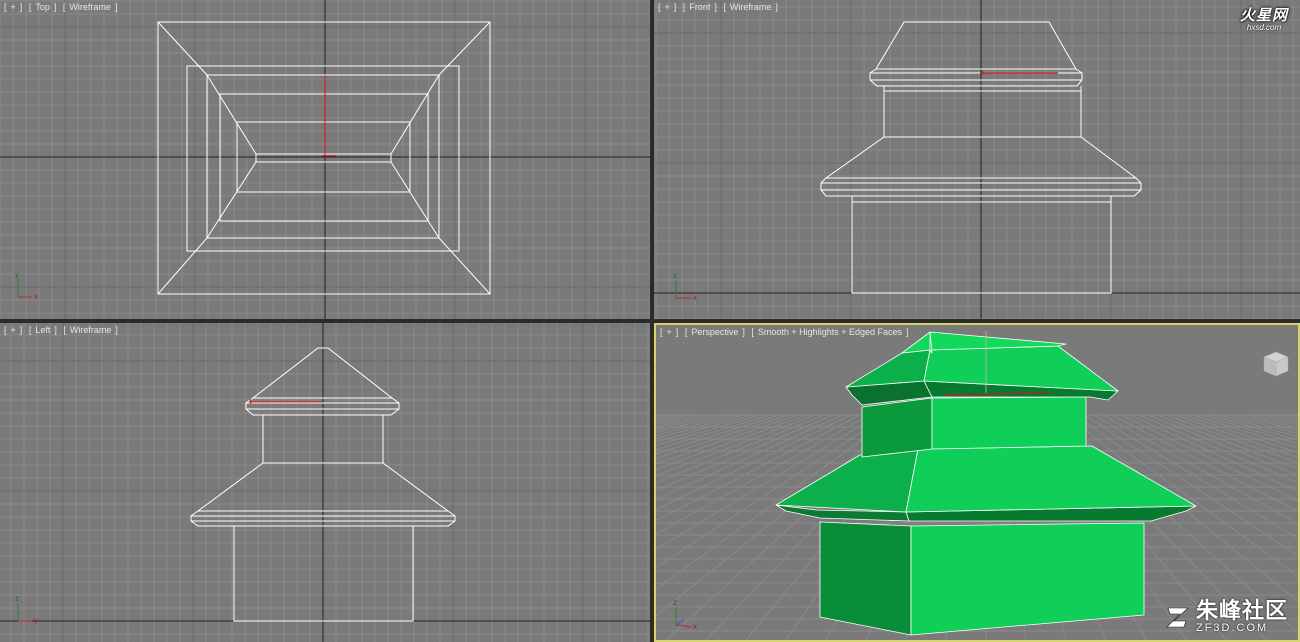 The height and width of the screenshot is (642, 1300). What do you see at coordinates (26, 285) in the screenshot?
I see `axis-tripod-icon: y x` at bounding box center [26, 285].